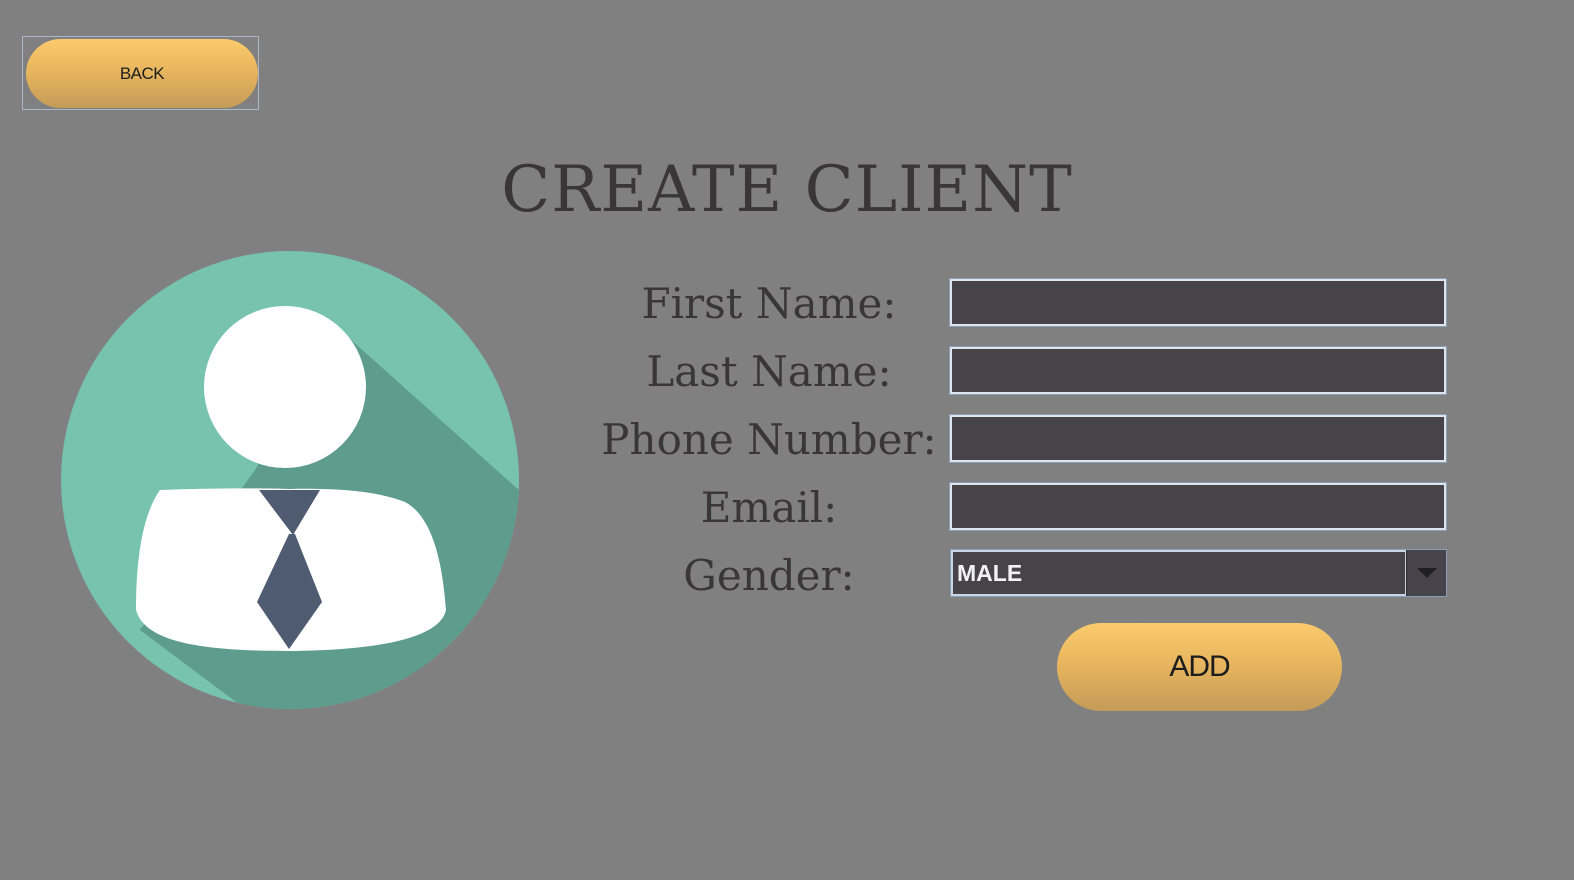  I want to click on phone-number-label: Phone Number:, so click(769, 439).